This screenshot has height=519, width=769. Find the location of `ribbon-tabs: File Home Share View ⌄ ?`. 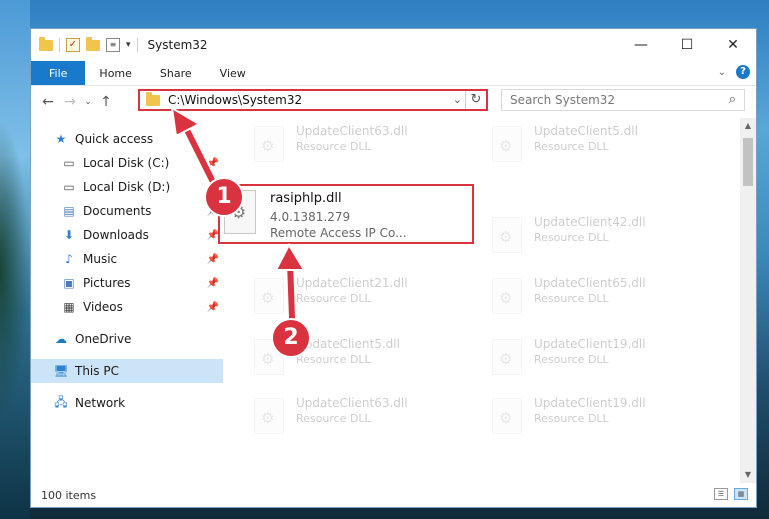

ribbon-tabs: File Home Share View ⌄ ? is located at coordinates (393, 73).